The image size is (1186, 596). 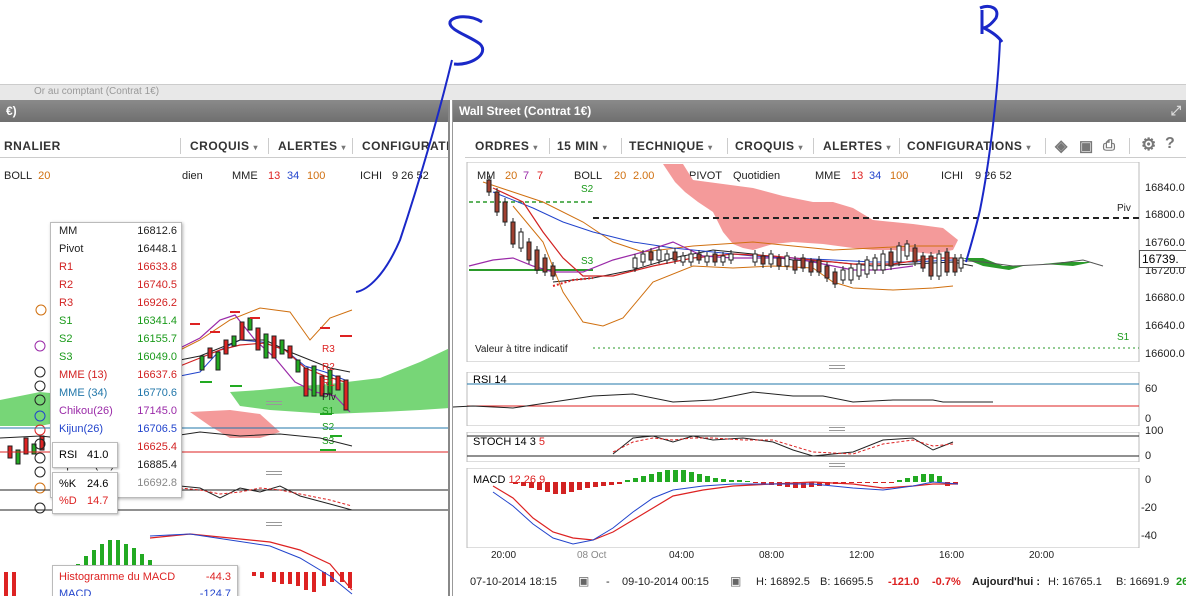 What do you see at coordinates (665, 582) in the screenshot?
I see `status-to-date: 09-10-2014 00:15` at bounding box center [665, 582].